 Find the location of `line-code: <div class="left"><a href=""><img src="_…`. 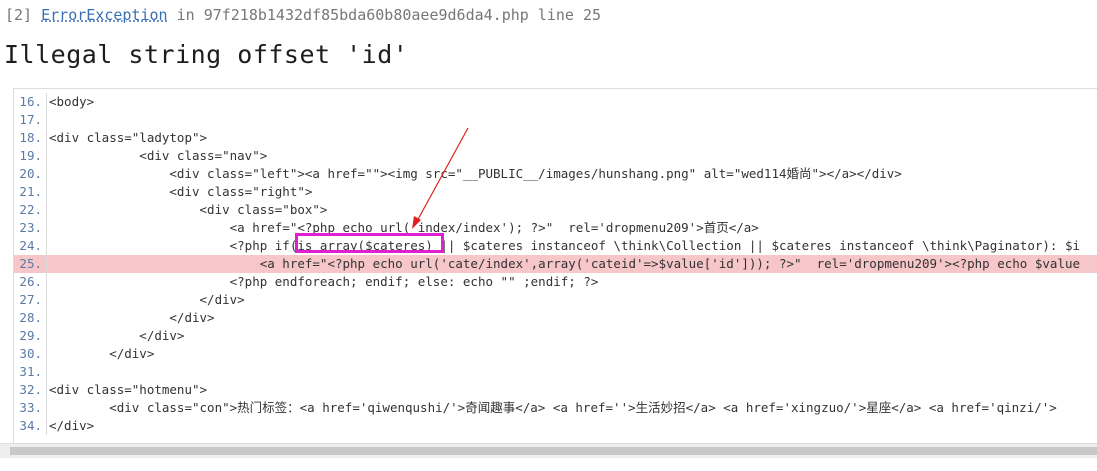

line-code: <div class="left"><a href=""><img src="_… is located at coordinates (475, 173).